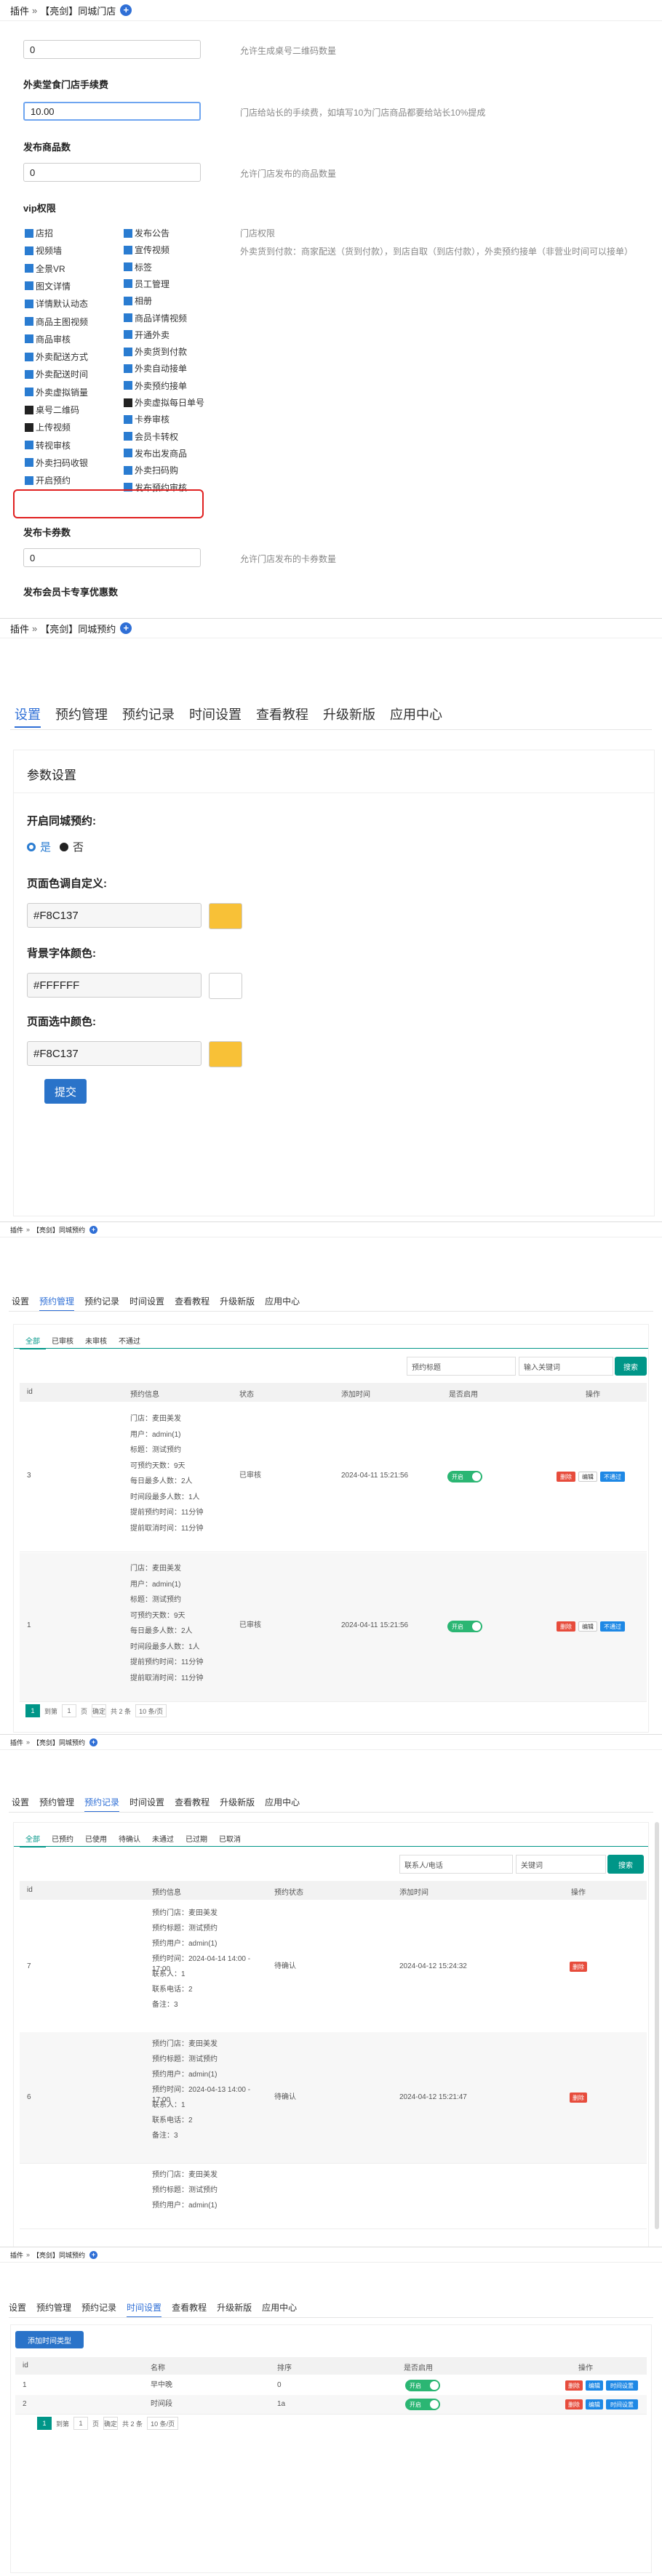  Describe the element at coordinates (48, 480) in the screenshot. I see `vip-checkbox-item: 开启预约` at that location.